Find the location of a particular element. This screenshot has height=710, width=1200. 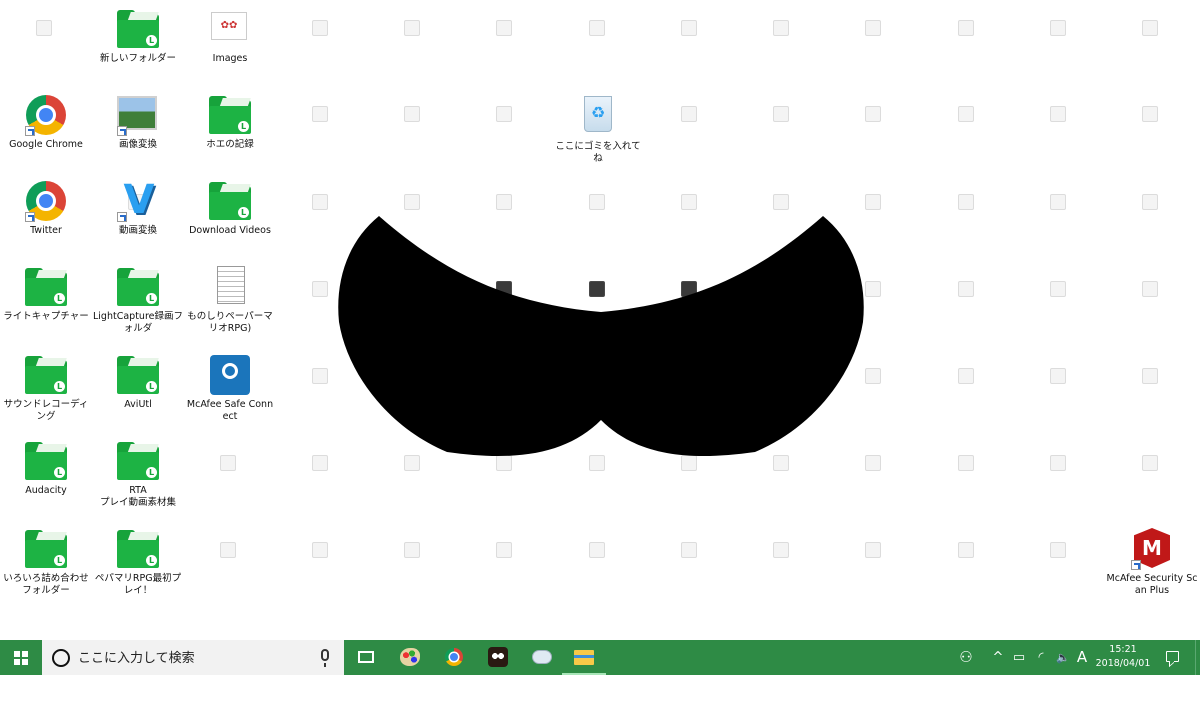

start-button is located at coordinates (21, 657).